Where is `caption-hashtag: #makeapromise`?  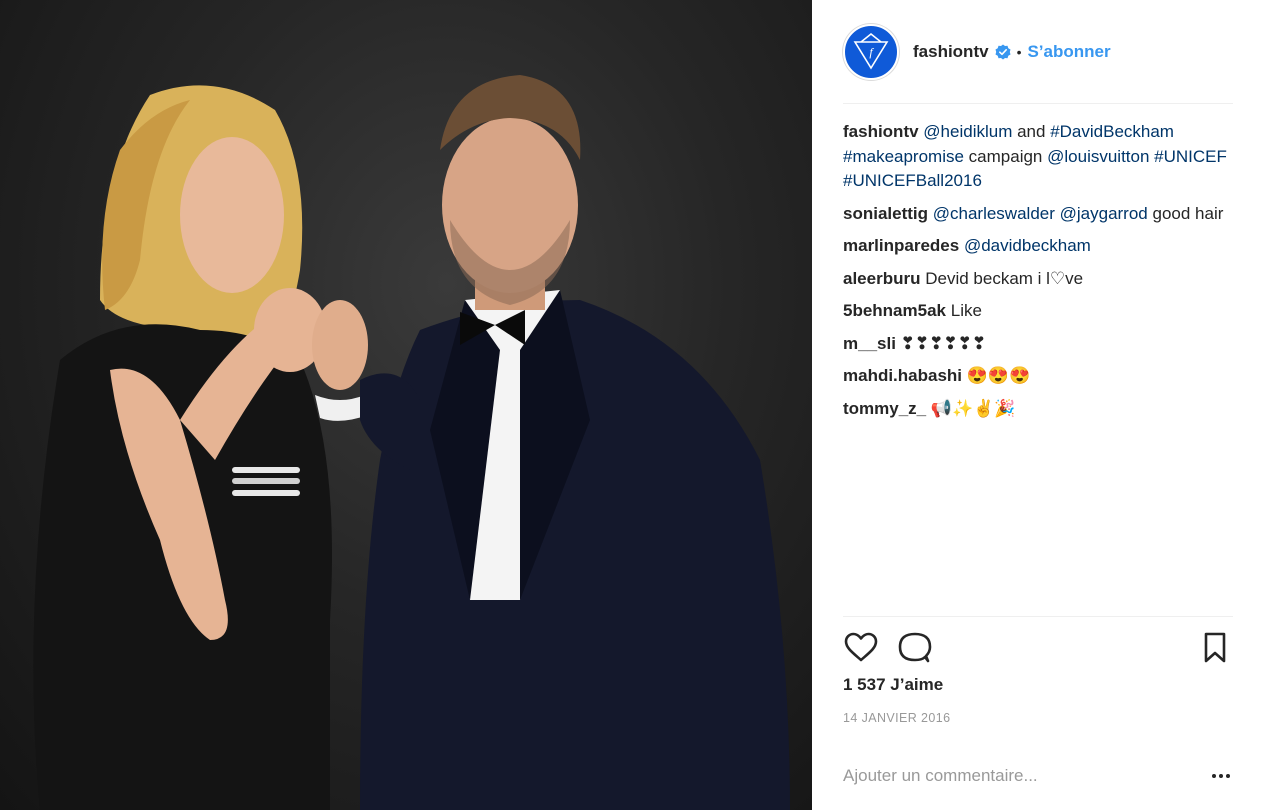 caption-hashtag: #makeapromise is located at coordinates (903, 156).